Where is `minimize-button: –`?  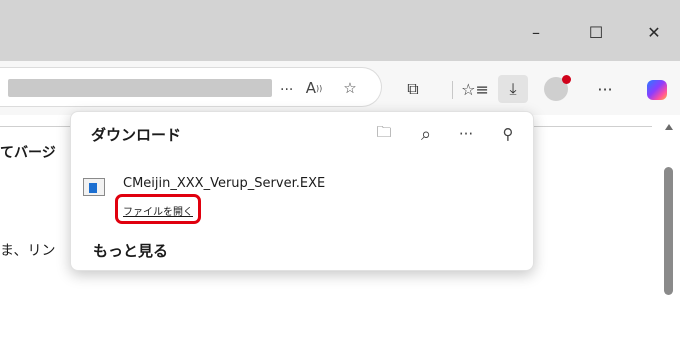
minimize-button: – is located at coordinates (536, 32).